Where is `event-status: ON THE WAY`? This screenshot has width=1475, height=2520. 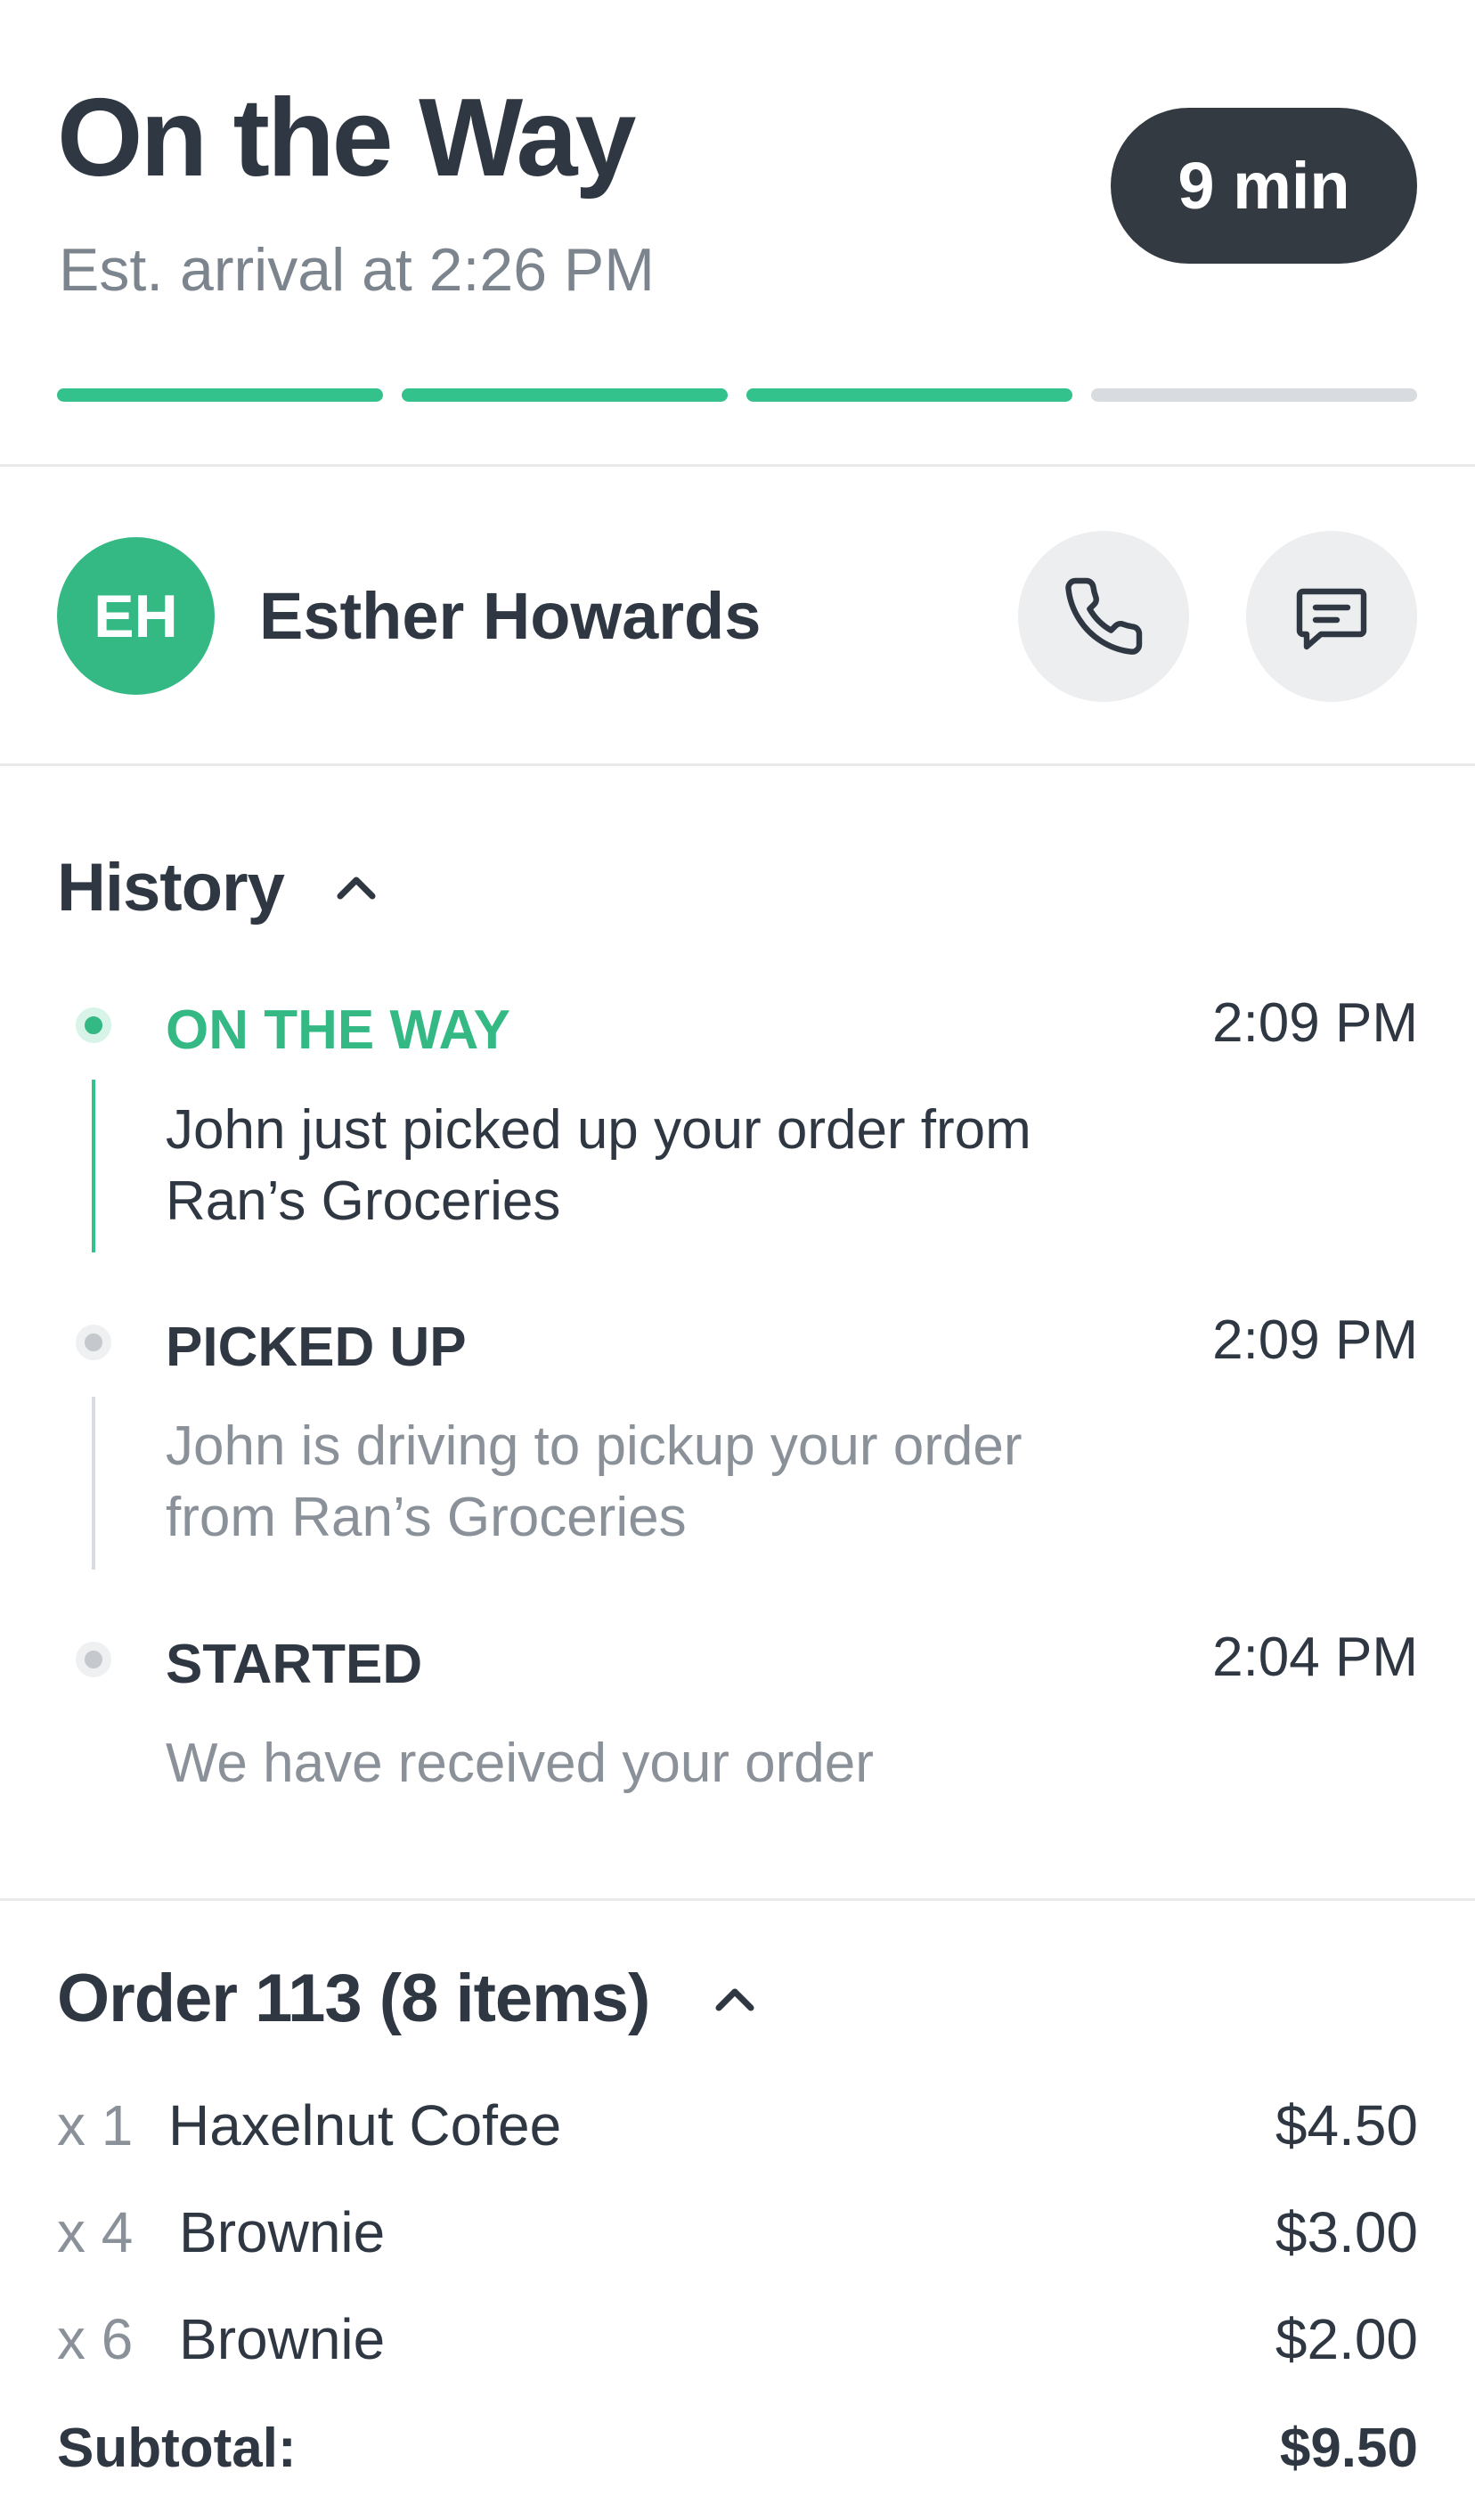
event-status: ON THE WAY is located at coordinates (338, 1030).